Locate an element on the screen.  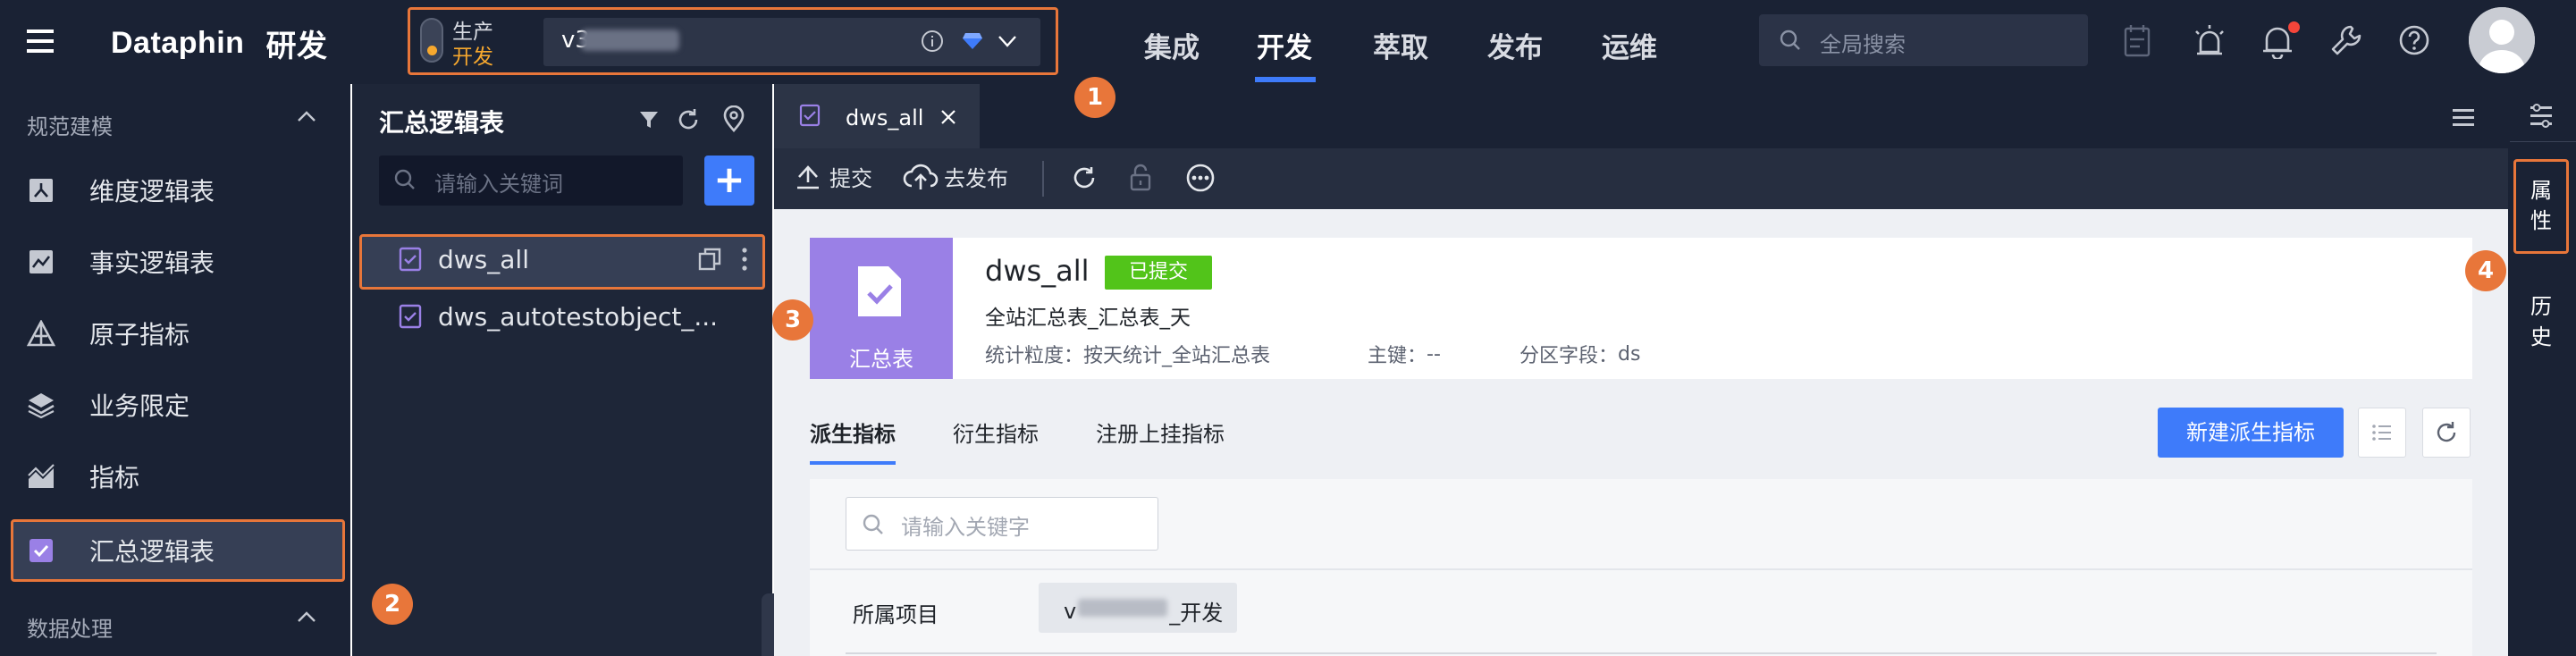
nav-publish: 发布 is located at coordinates (1515, 45).